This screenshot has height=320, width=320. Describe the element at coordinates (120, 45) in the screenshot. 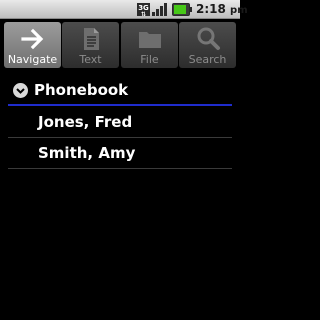

I see `tab-bar: Navigate Text File Search` at that location.